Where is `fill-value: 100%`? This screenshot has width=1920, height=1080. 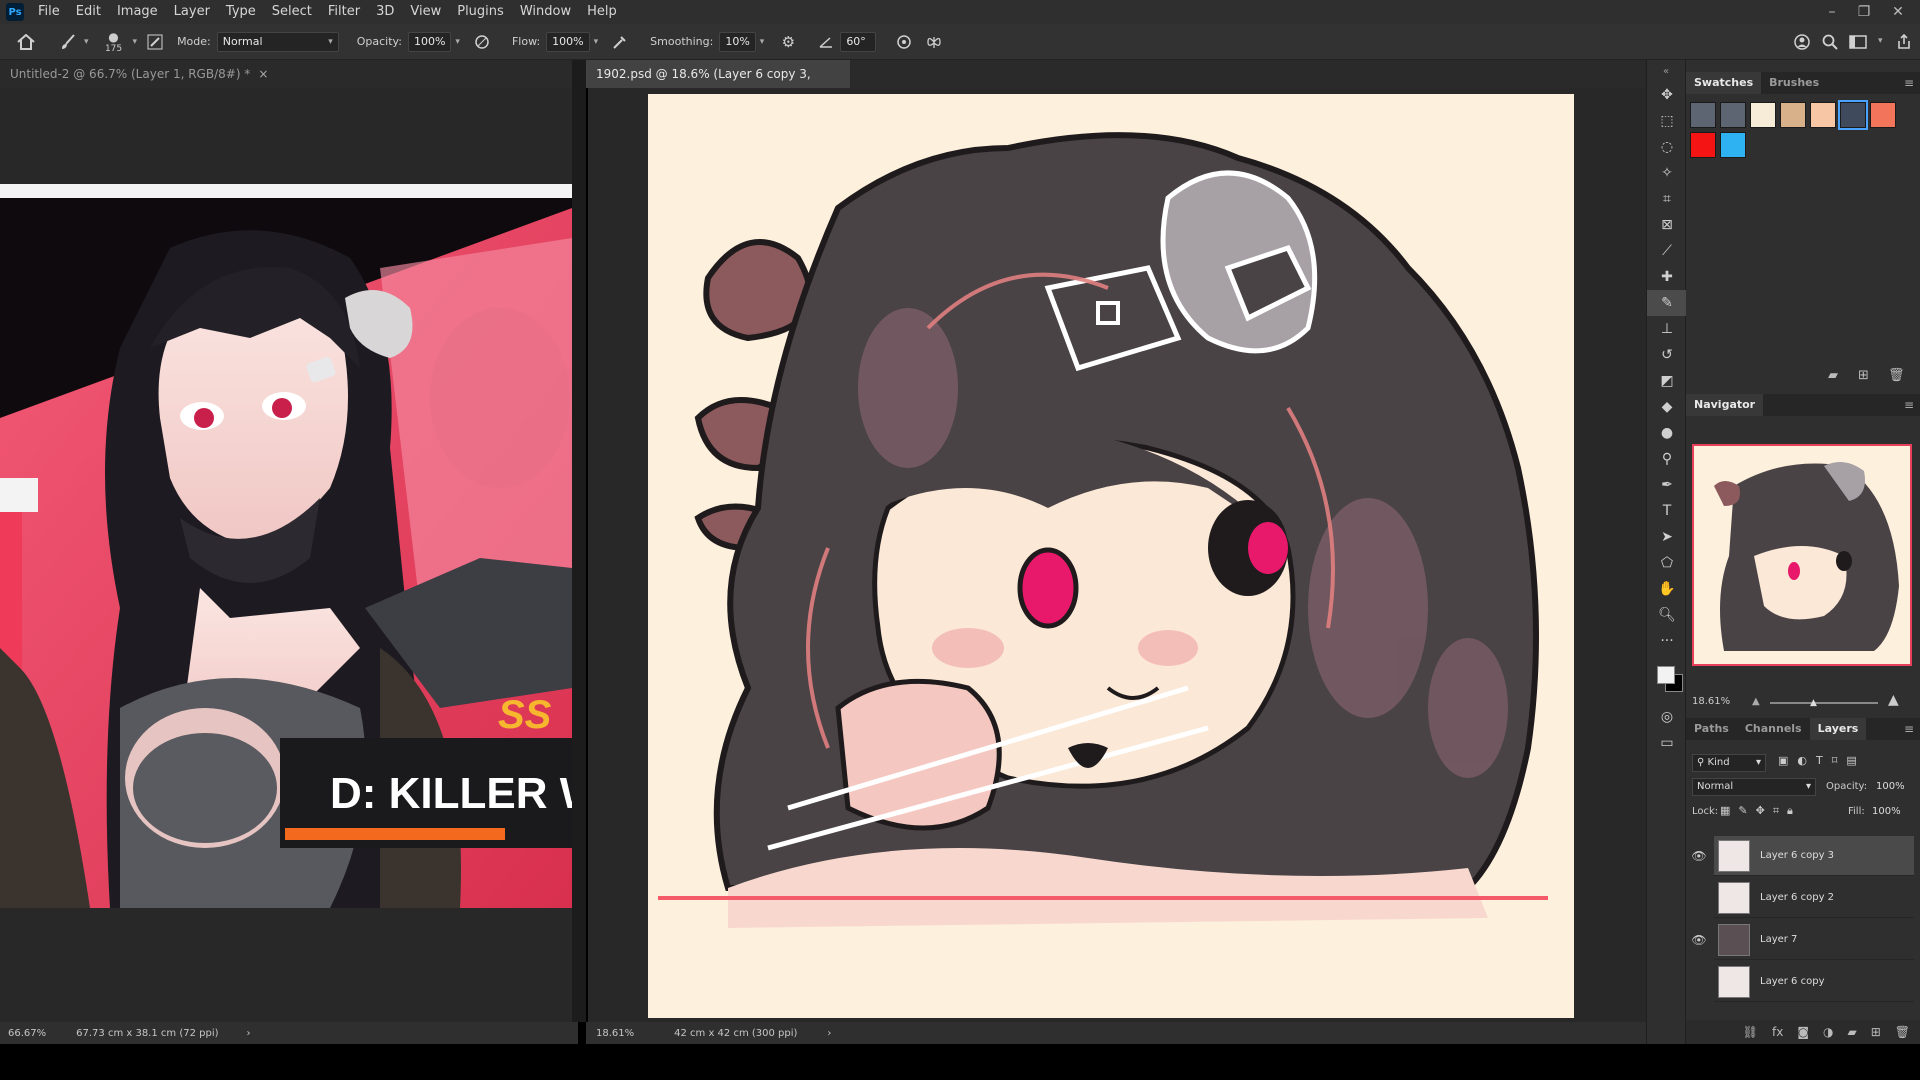 fill-value: 100% is located at coordinates (1886, 811).